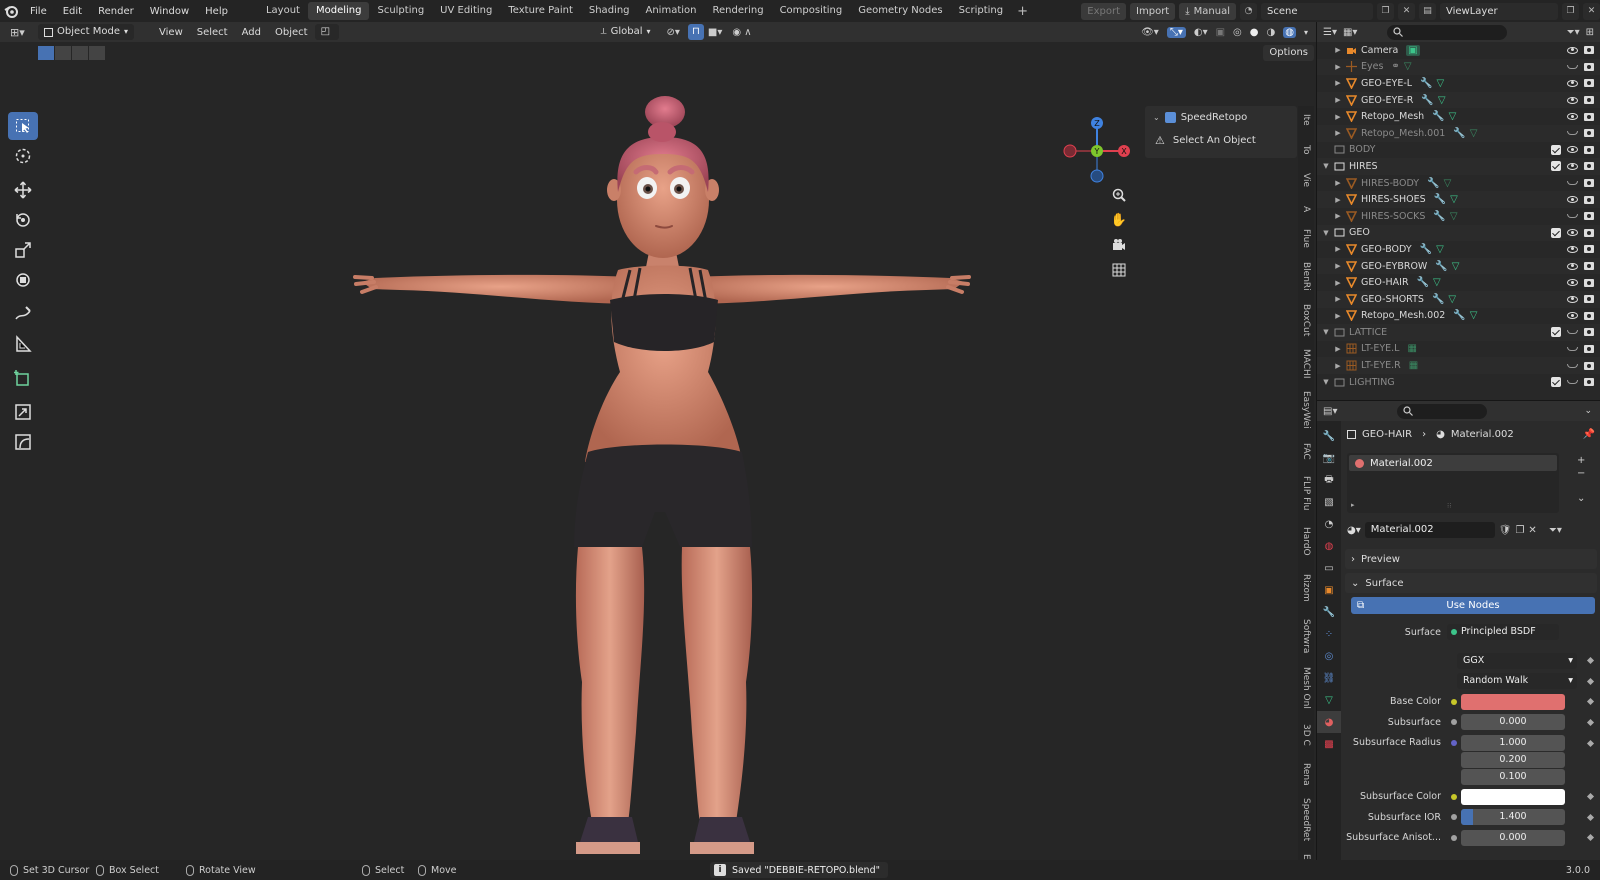  Describe the element at coordinates (1581, 473) in the screenshot. I see `remove-slot-button: −` at that location.